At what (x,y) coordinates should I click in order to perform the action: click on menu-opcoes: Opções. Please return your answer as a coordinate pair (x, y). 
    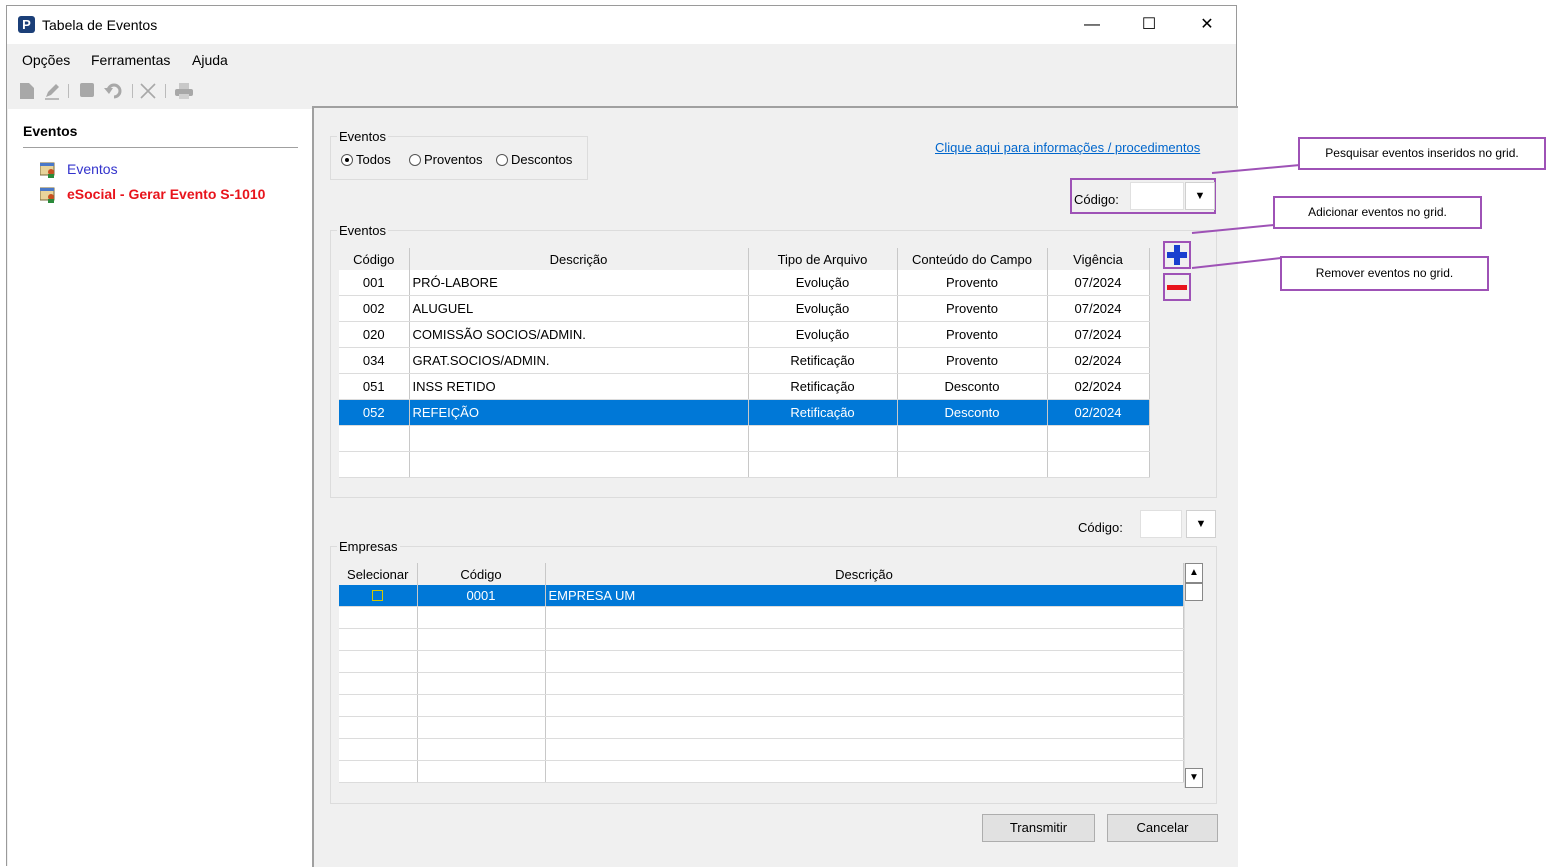
    Looking at the image, I should click on (46, 60).